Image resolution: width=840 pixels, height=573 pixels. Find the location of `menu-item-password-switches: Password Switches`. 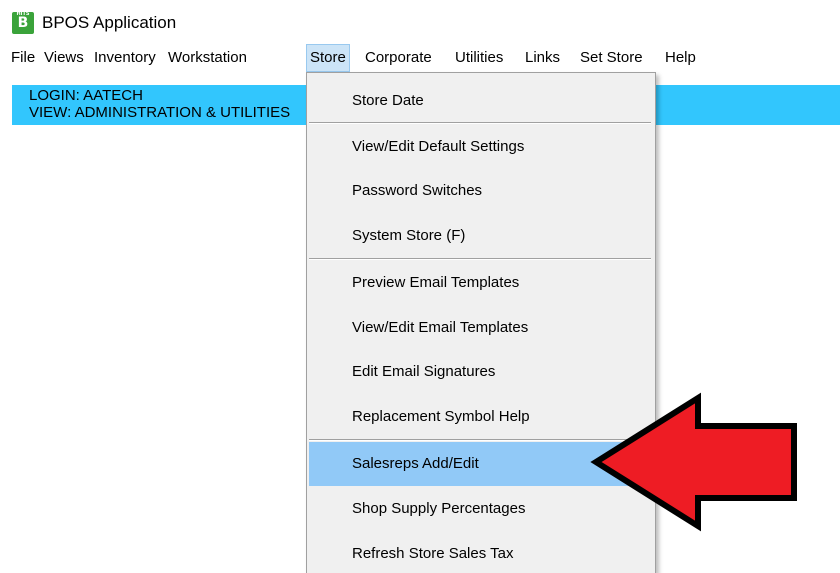

menu-item-password-switches: Password Switches is located at coordinates (480, 191).